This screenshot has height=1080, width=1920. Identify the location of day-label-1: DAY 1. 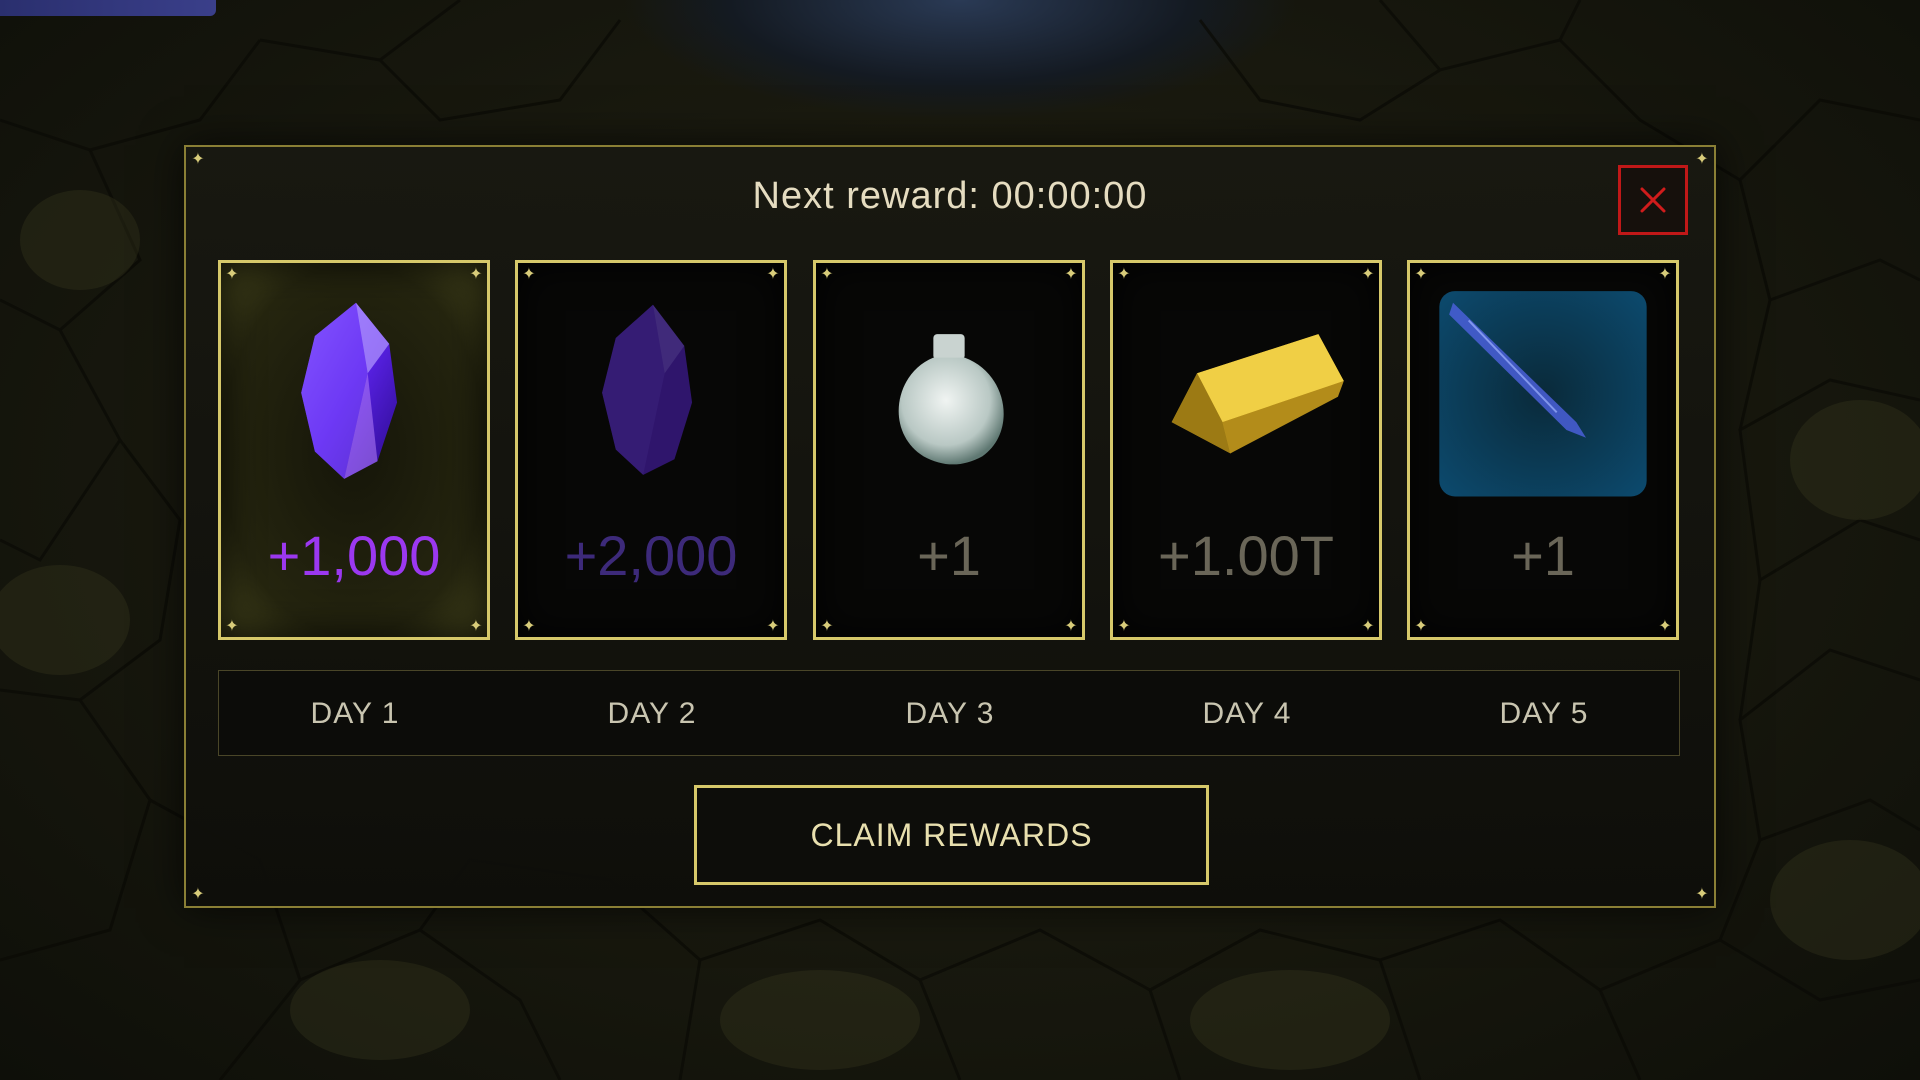
(355, 713).